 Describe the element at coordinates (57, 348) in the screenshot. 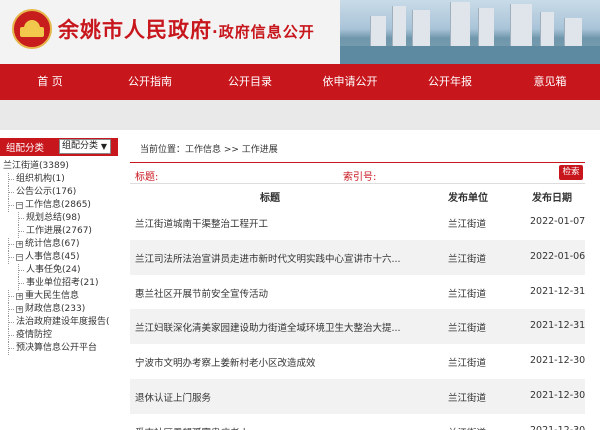

I see `tree-item-label: 预决算信息公开平台` at that location.